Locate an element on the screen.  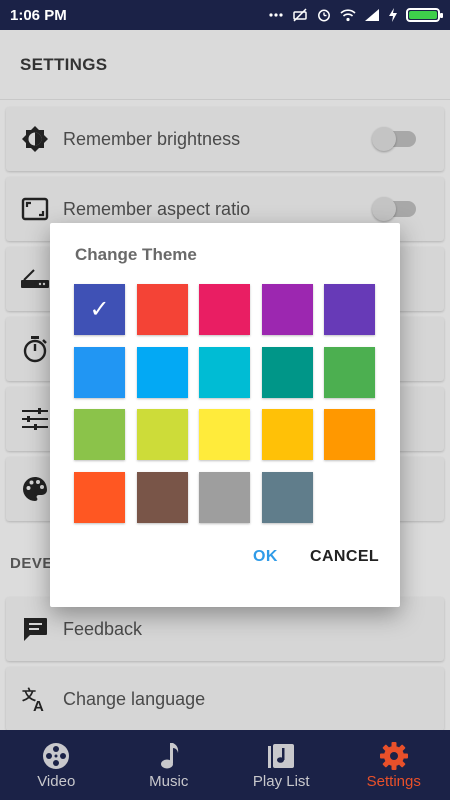
battery-icon is located at coordinates (424, 15).